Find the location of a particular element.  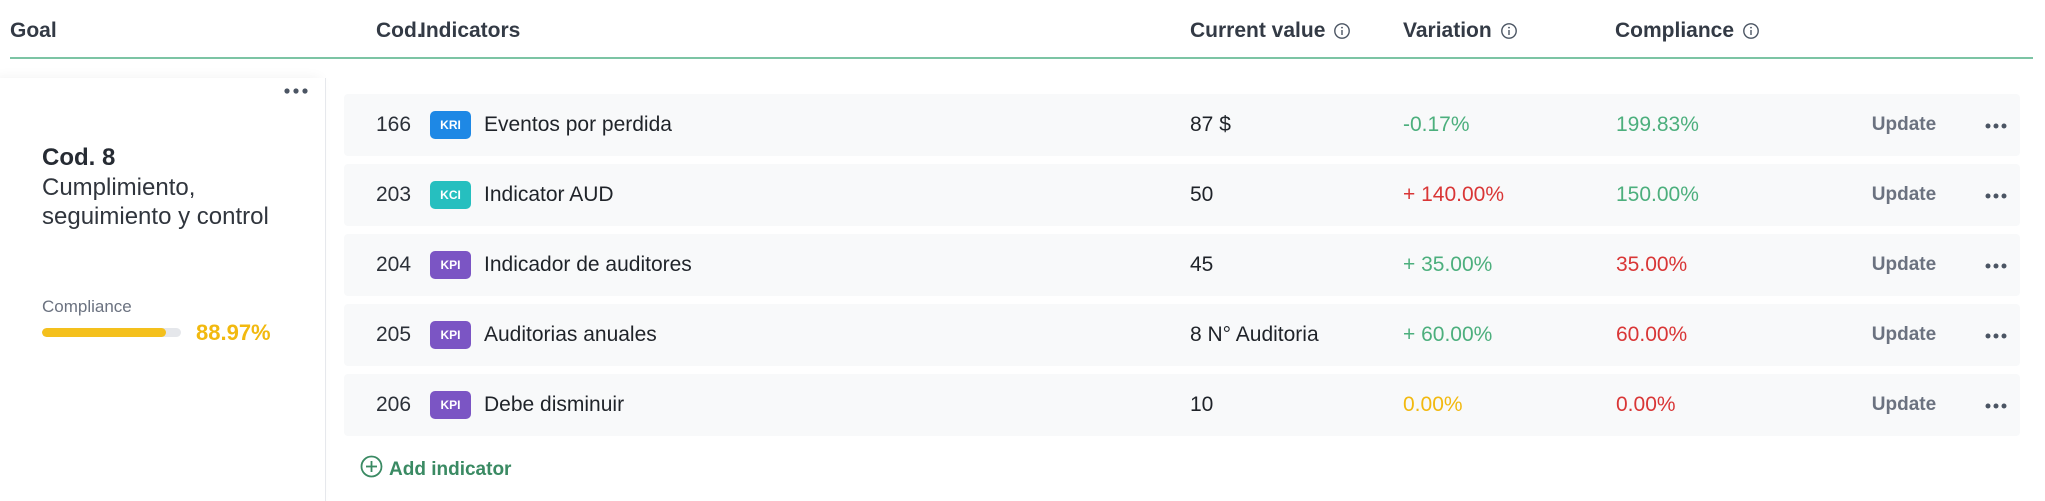

current-value: 45 is located at coordinates (1202, 264).